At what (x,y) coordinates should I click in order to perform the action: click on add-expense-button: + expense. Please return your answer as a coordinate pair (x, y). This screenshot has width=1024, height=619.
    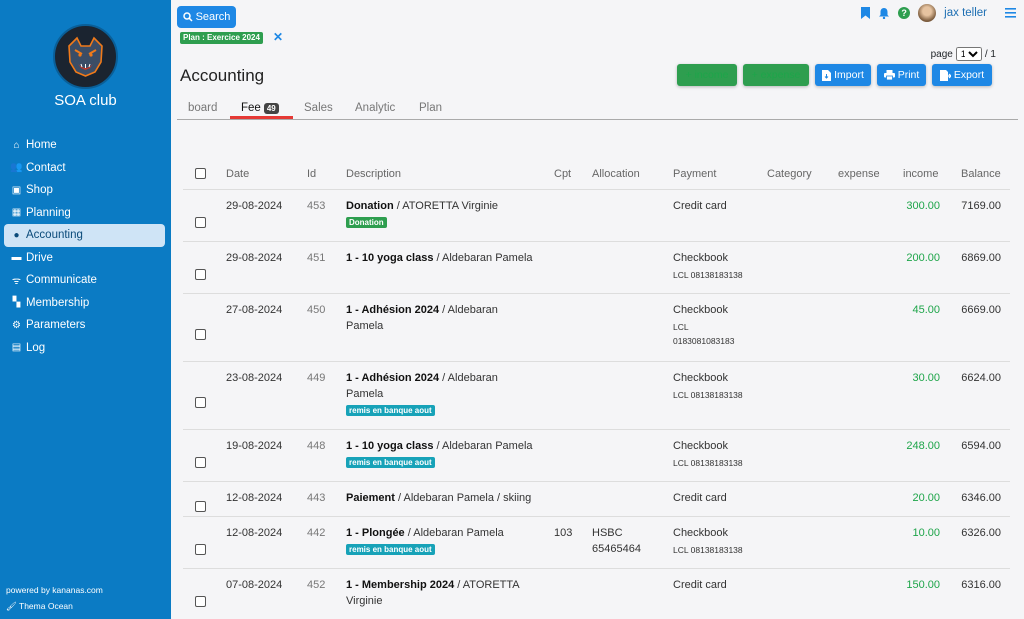
    Looking at the image, I should click on (776, 75).